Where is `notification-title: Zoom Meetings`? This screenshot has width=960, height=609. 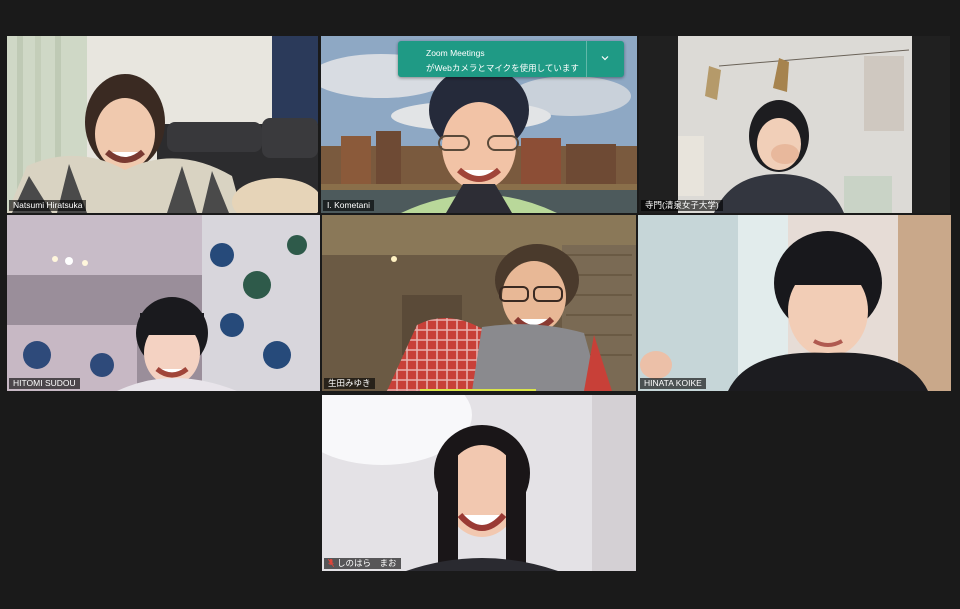 notification-title: Zoom Meetings is located at coordinates (455, 53).